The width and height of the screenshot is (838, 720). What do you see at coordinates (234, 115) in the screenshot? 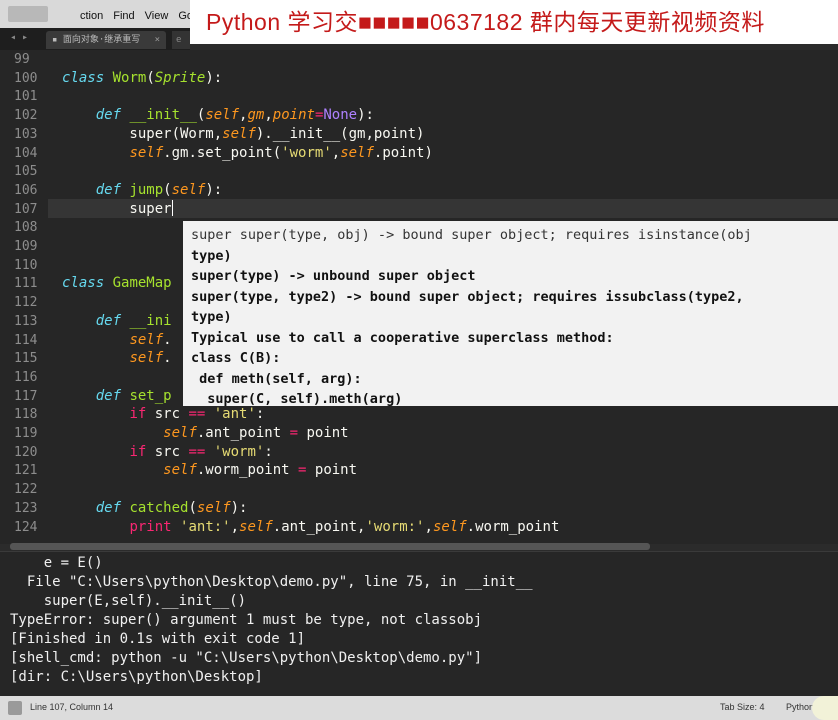
I see `code-line: def __init__(self,gm,point=None):` at bounding box center [234, 115].